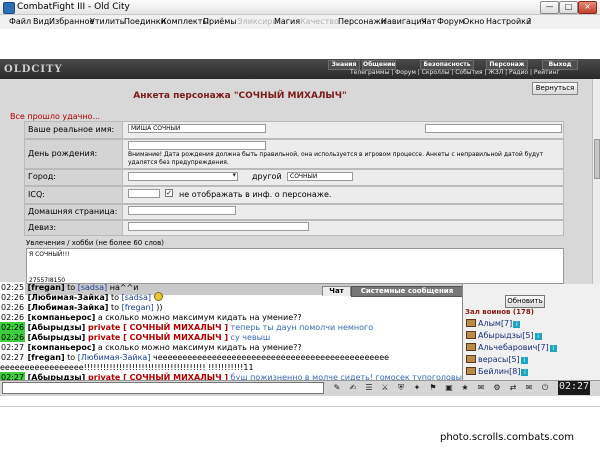 The height and width of the screenshot is (450, 600). I want to click on room-title: Зал воинов (178), so click(499, 312).